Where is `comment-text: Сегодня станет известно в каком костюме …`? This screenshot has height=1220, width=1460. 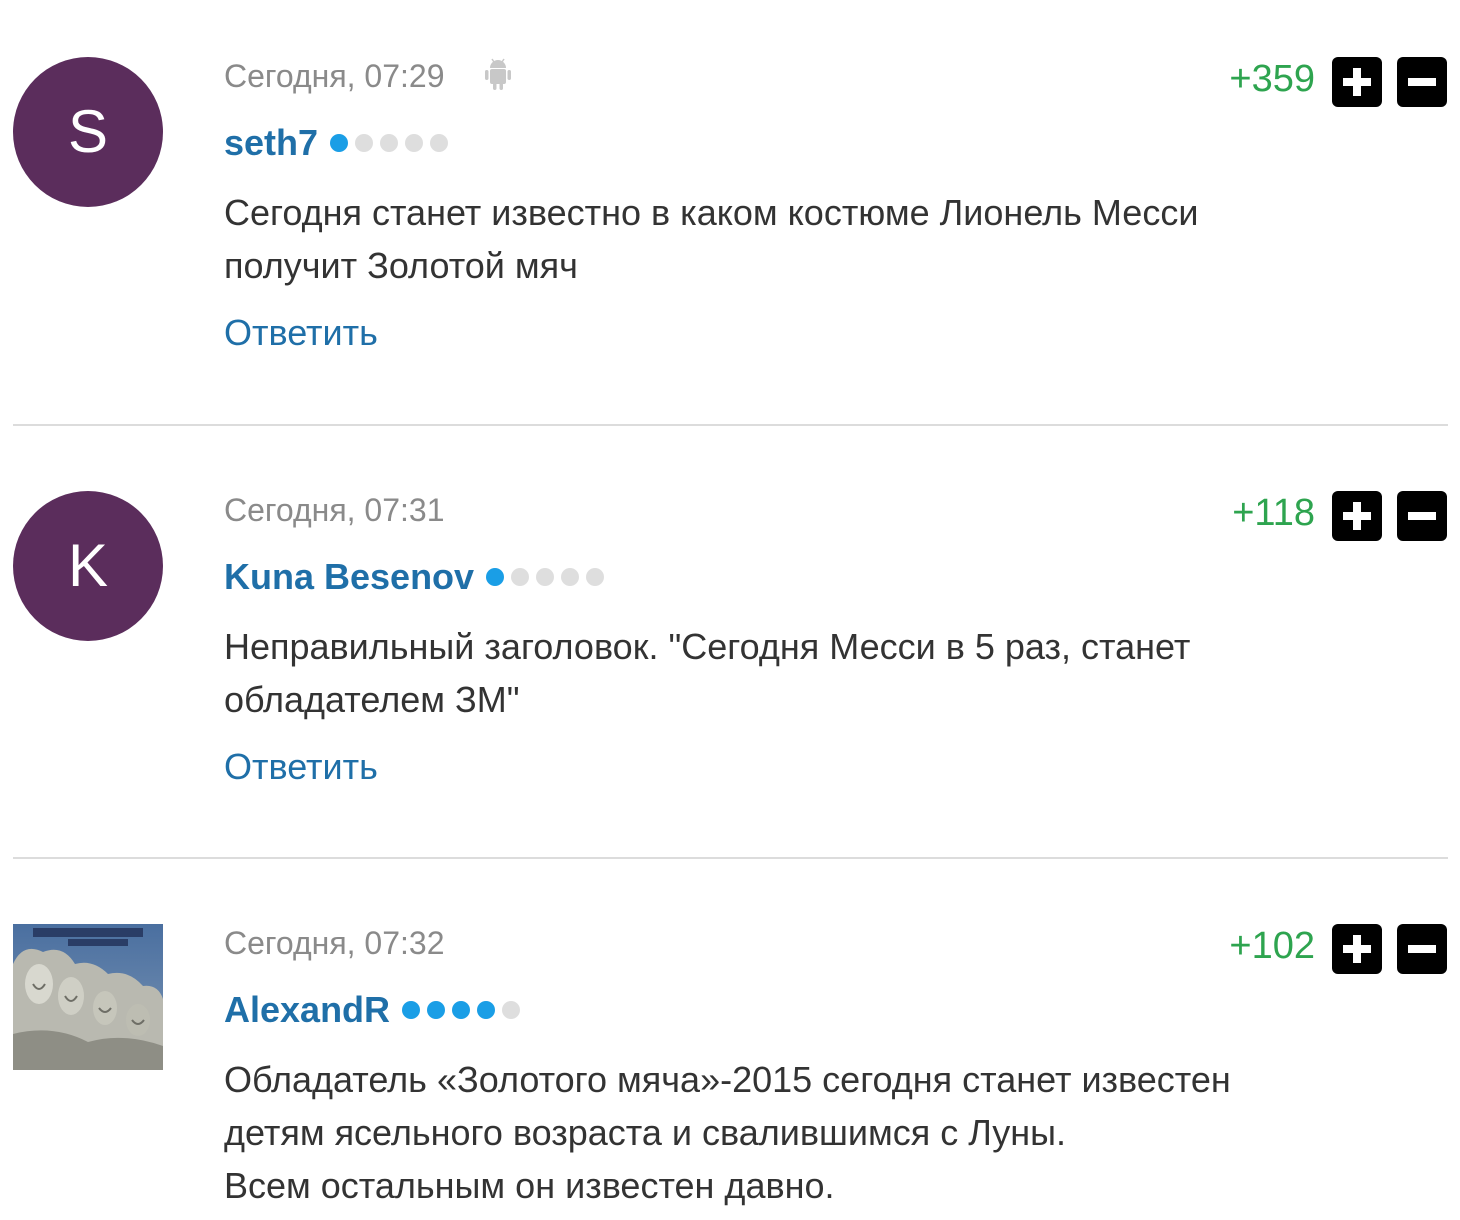
comment-text: Сегодня станет известно в каком костюме … is located at coordinates (814, 239).